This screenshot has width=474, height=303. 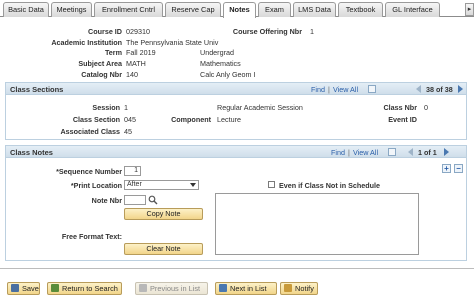 I want to click on sequence-number-label: *Sequence Number, so click(x=89, y=171).